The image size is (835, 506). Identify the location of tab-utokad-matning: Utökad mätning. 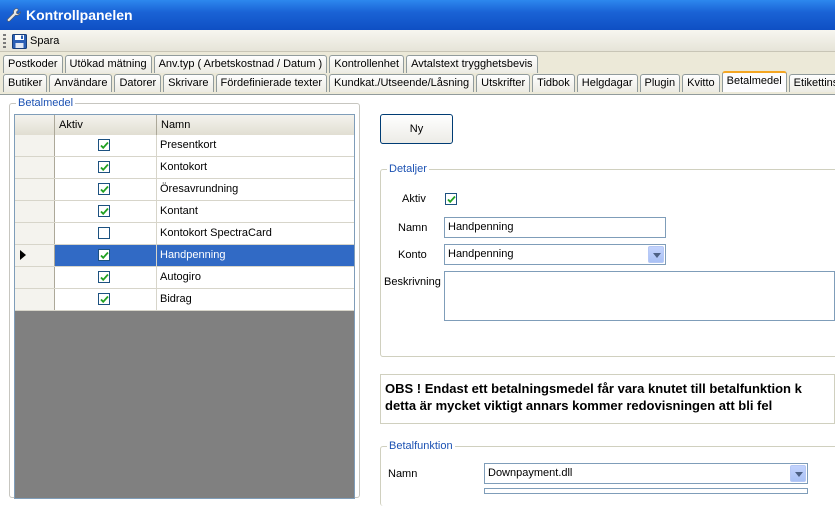
(108, 64).